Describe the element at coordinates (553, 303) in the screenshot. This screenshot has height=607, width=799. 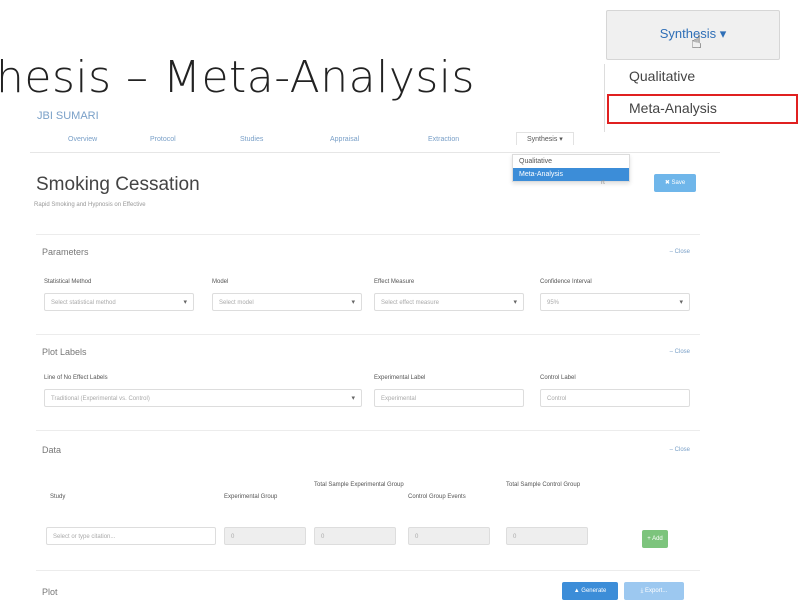
I see `confidence-interval-value: 95%` at that location.